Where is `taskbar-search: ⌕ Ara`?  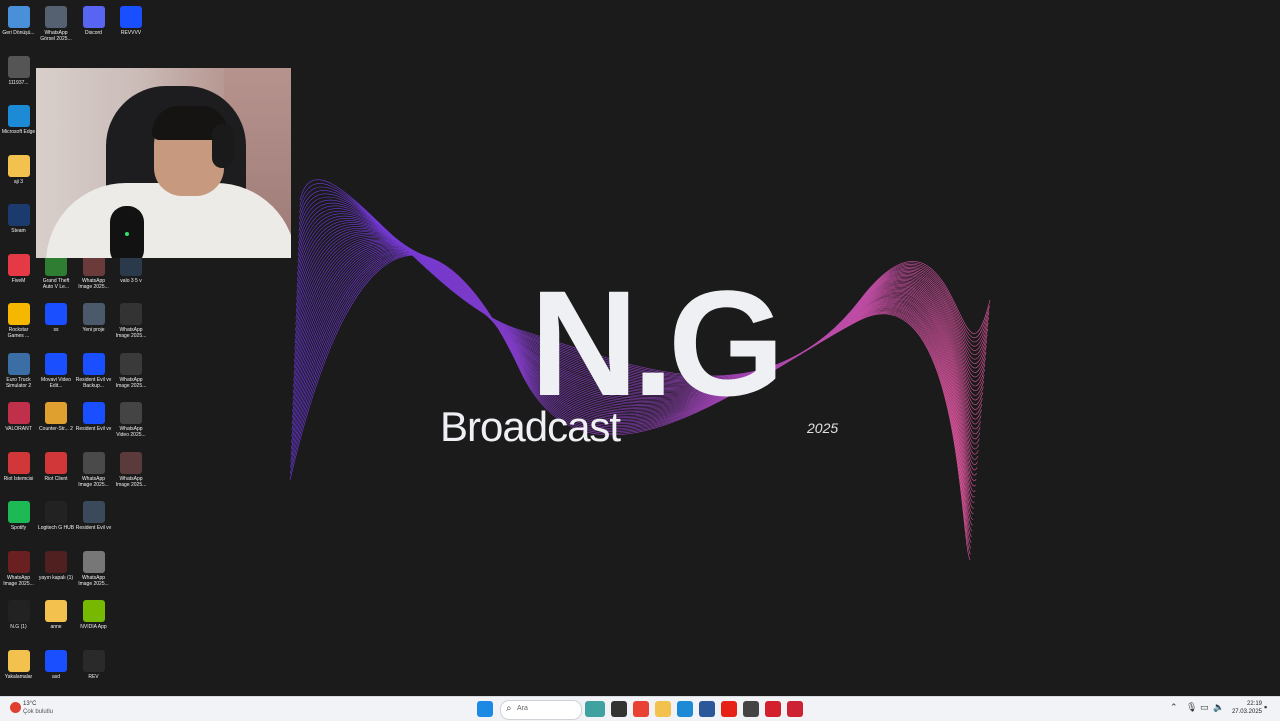
taskbar-search: ⌕ Ara is located at coordinates (541, 710).